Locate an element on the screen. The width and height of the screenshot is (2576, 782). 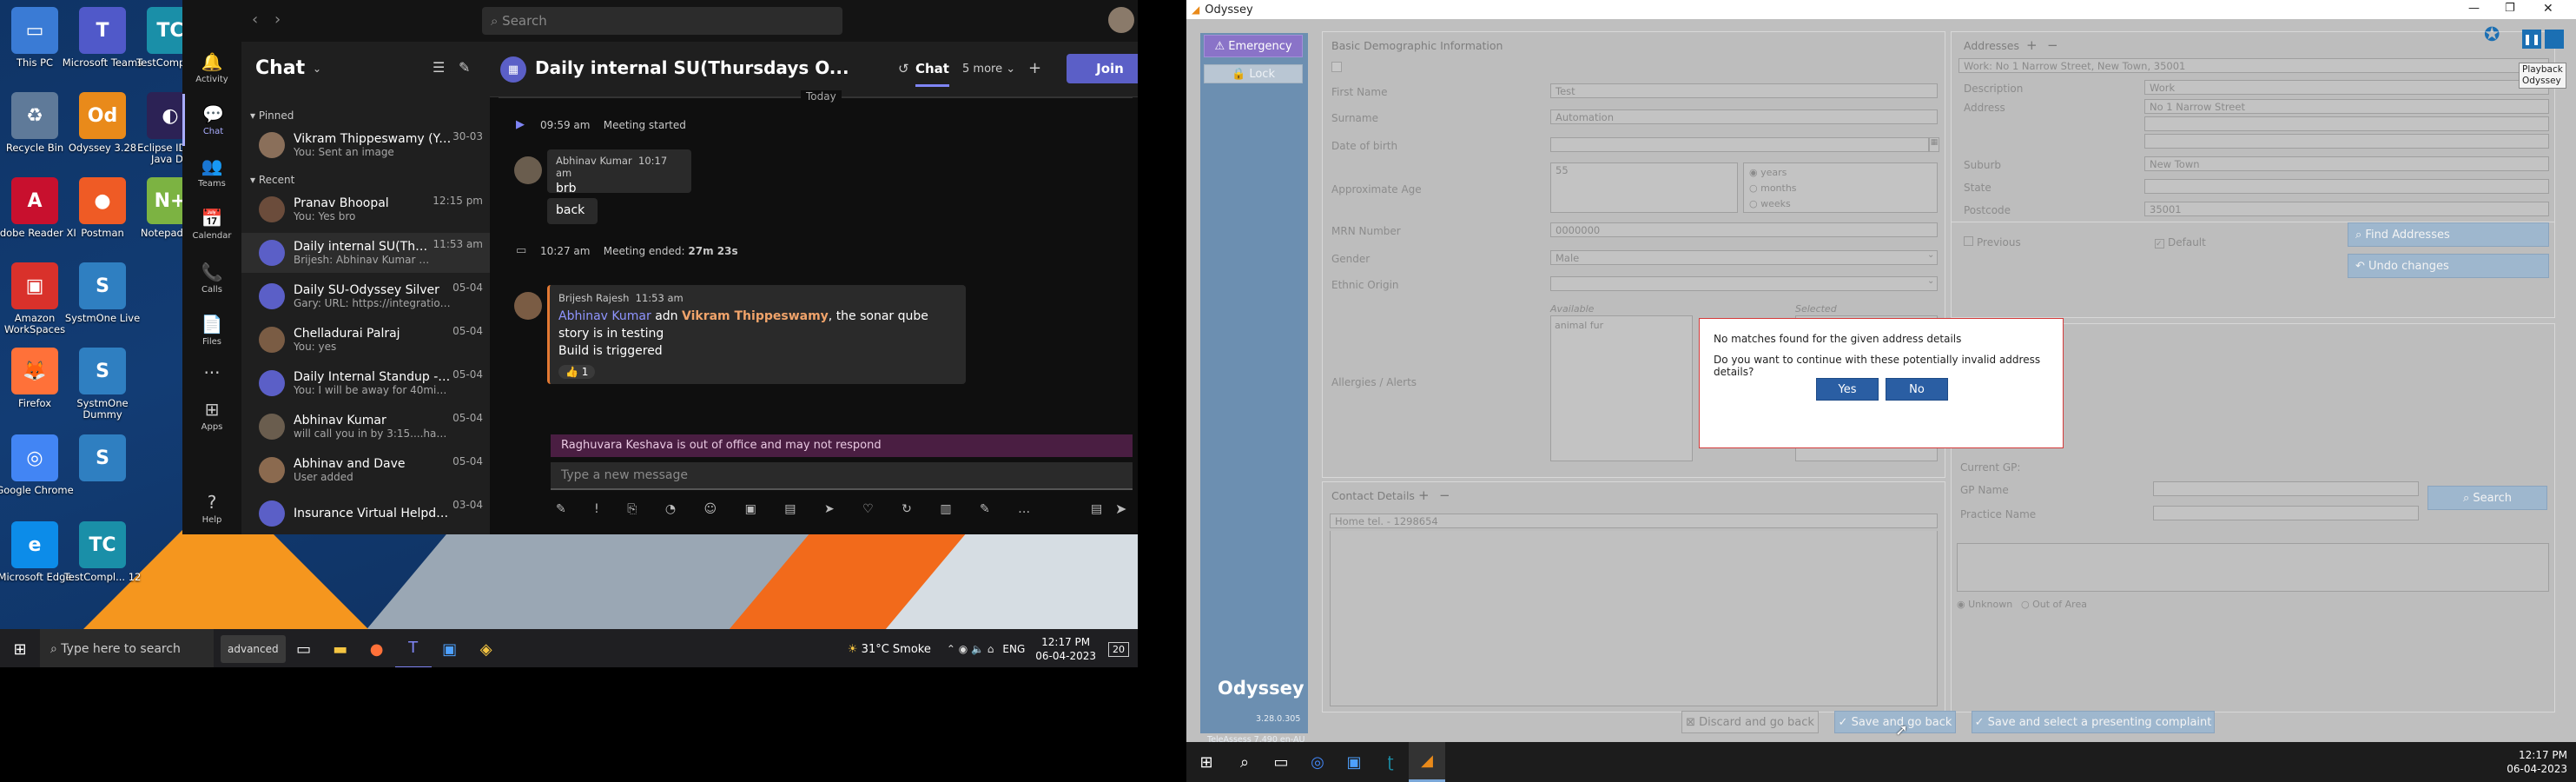
approx-age-input: 55 is located at coordinates (1644, 188).